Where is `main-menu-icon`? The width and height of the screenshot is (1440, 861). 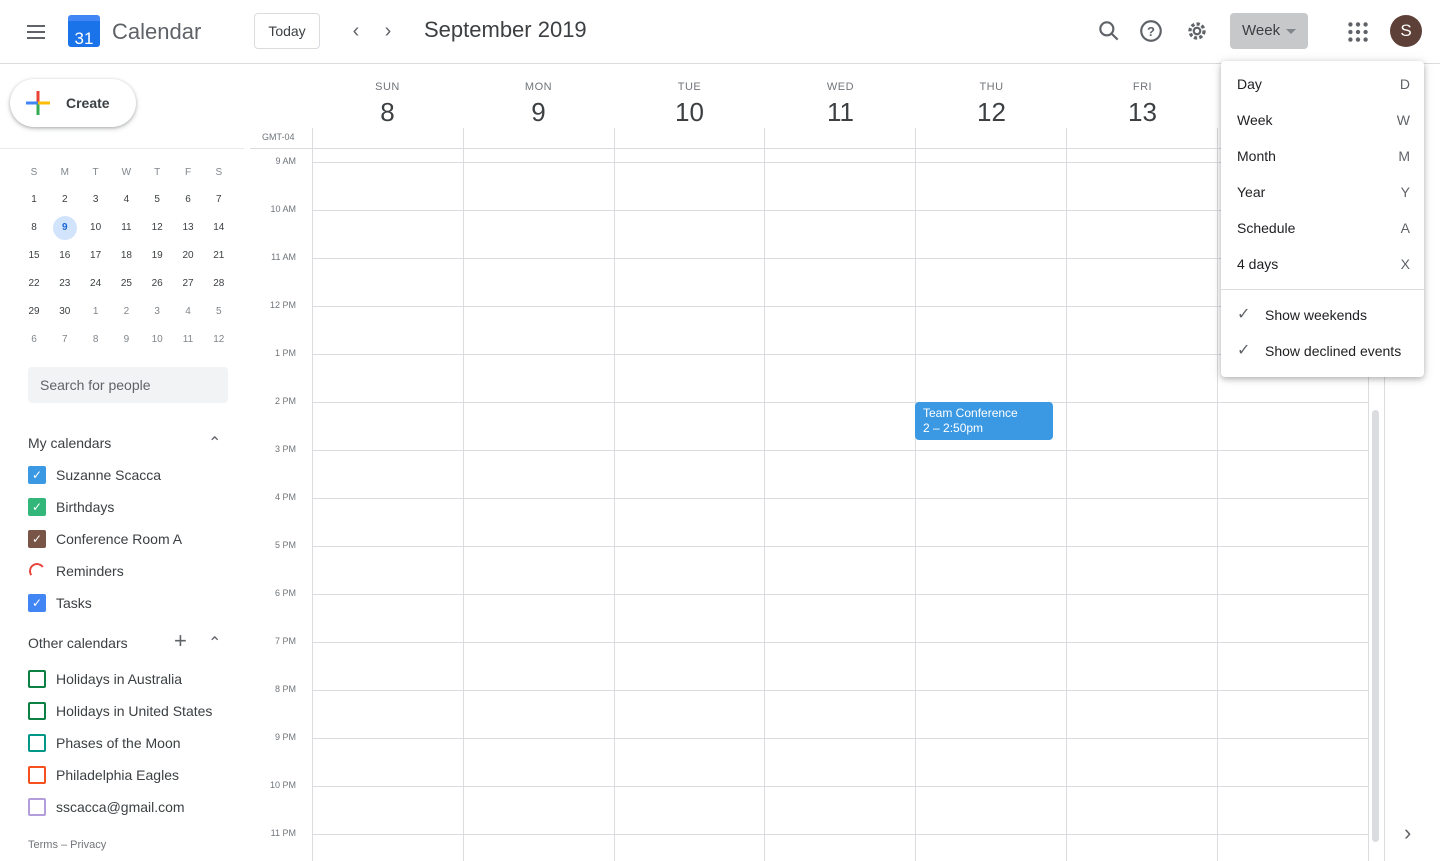 main-menu-icon is located at coordinates (36, 32).